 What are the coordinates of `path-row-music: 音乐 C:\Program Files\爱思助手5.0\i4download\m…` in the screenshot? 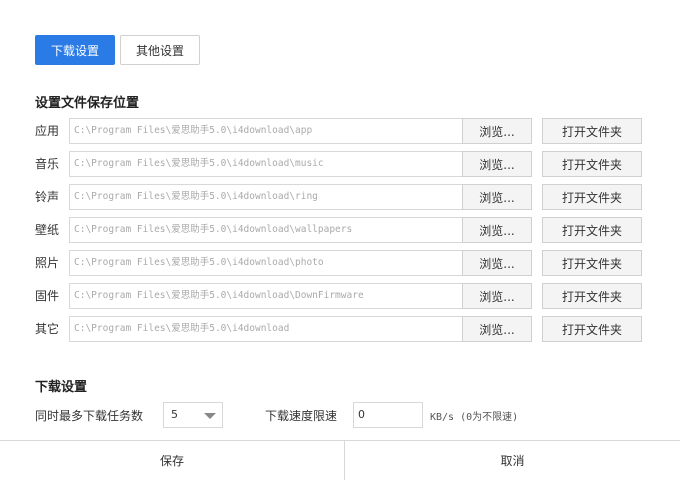 It's located at (340, 164).